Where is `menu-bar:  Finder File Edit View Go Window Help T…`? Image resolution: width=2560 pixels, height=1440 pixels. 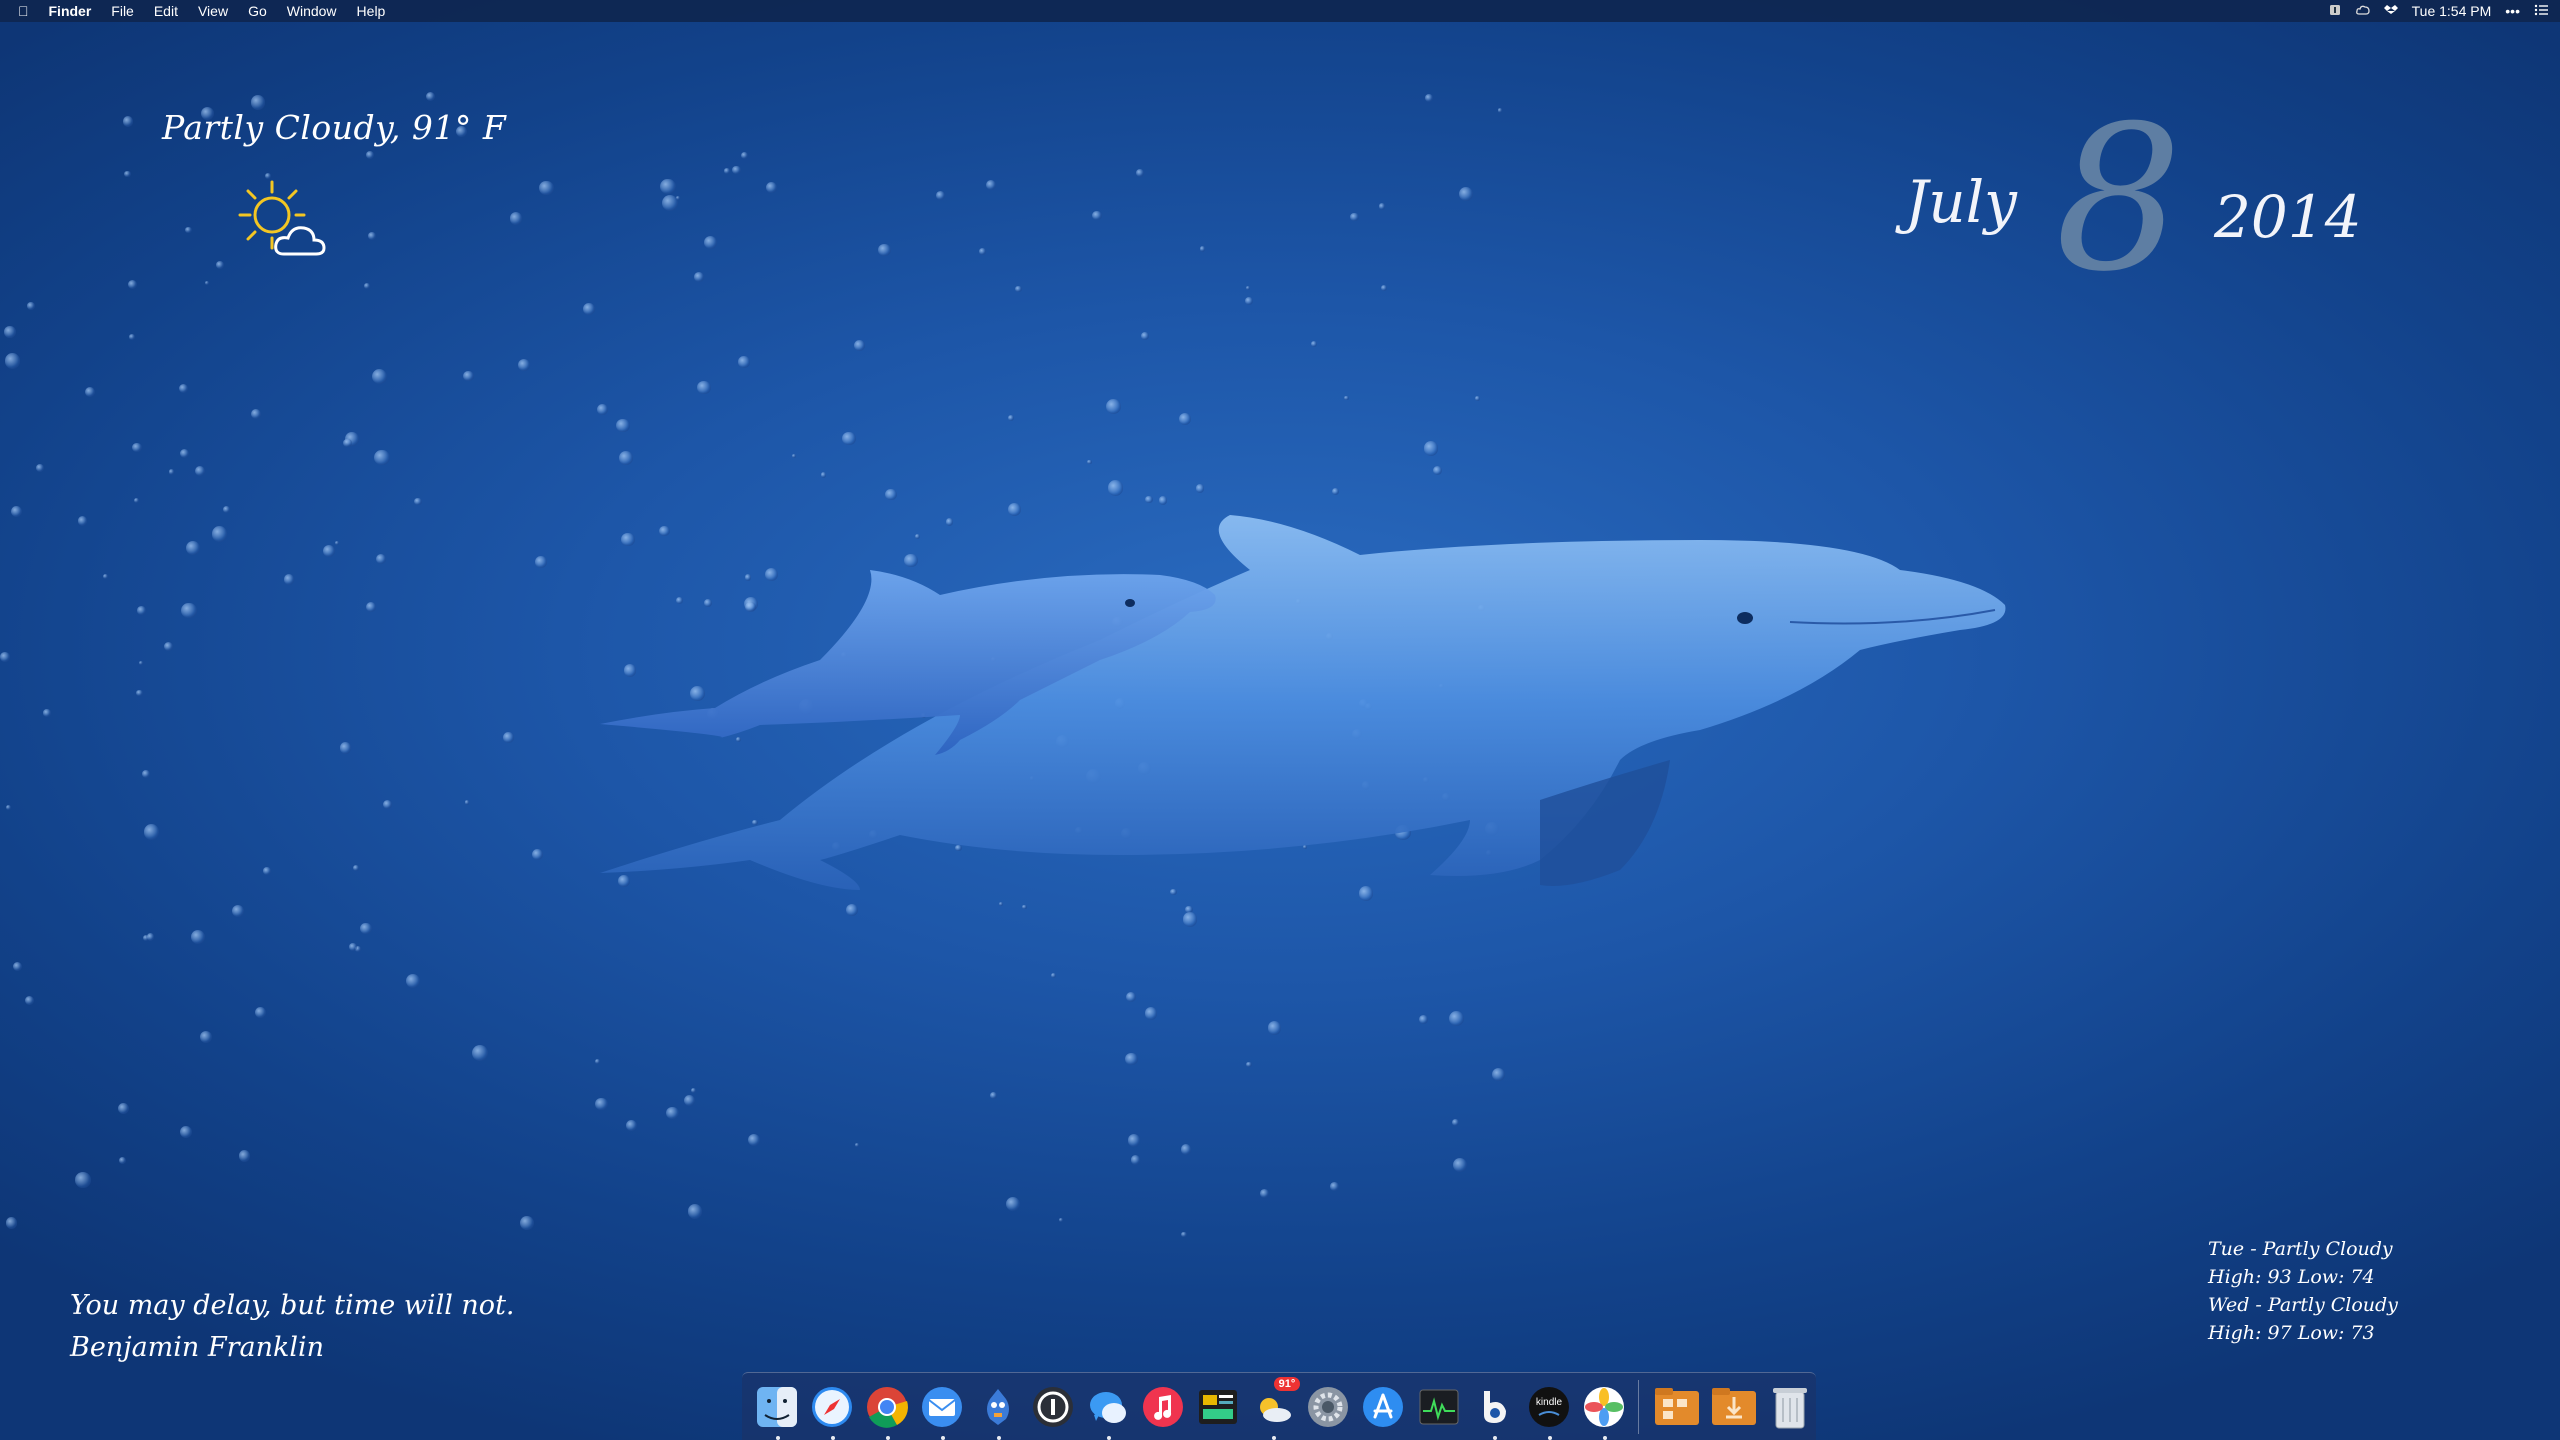
menu-bar:  Finder File Edit View Go Window Help T… is located at coordinates (1280, 11).